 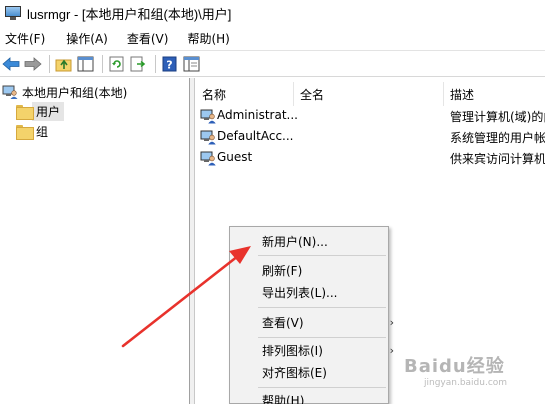 What do you see at coordinates (497, 159) in the screenshot?
I see `row-description: 供来宾访问计算机` at bounding box center [497, 159].